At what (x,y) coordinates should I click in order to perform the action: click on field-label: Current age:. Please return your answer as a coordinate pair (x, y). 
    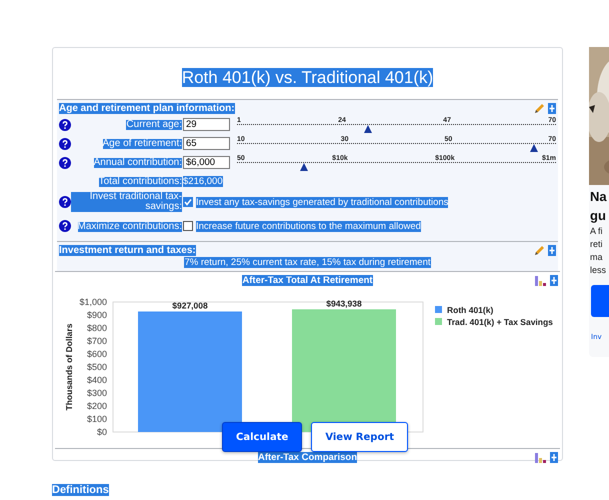
    Looking at the image, I should click on (154, 125).